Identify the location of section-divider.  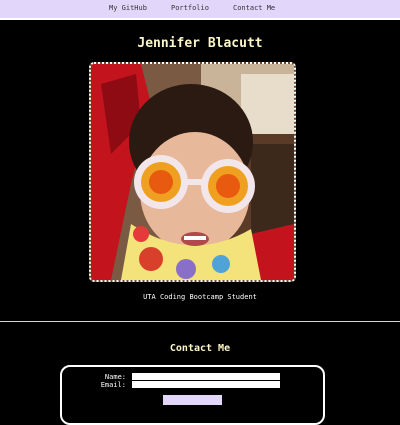
(200, 321).